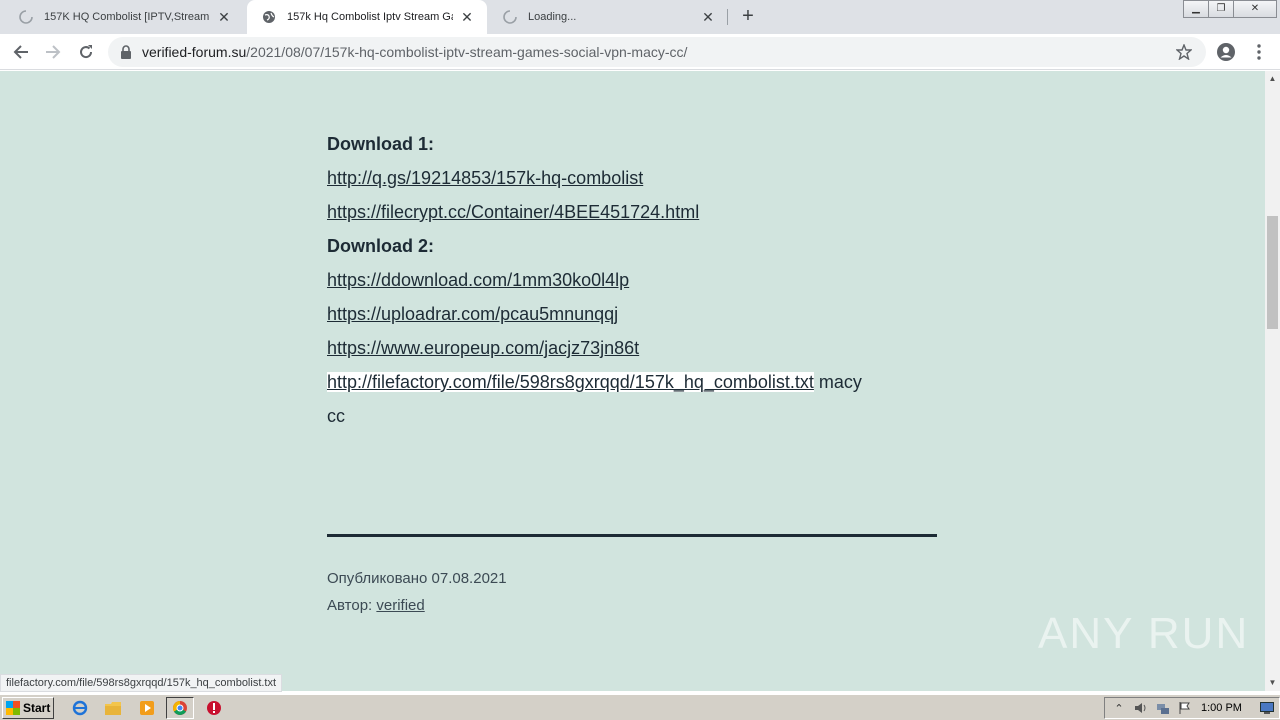 This screenshot has height=720, width=1280. What do you see at coordinates (467, 17) in the screenshot?
I see `tab-2-close-icon: ✕` at bounding box center [467, 17].